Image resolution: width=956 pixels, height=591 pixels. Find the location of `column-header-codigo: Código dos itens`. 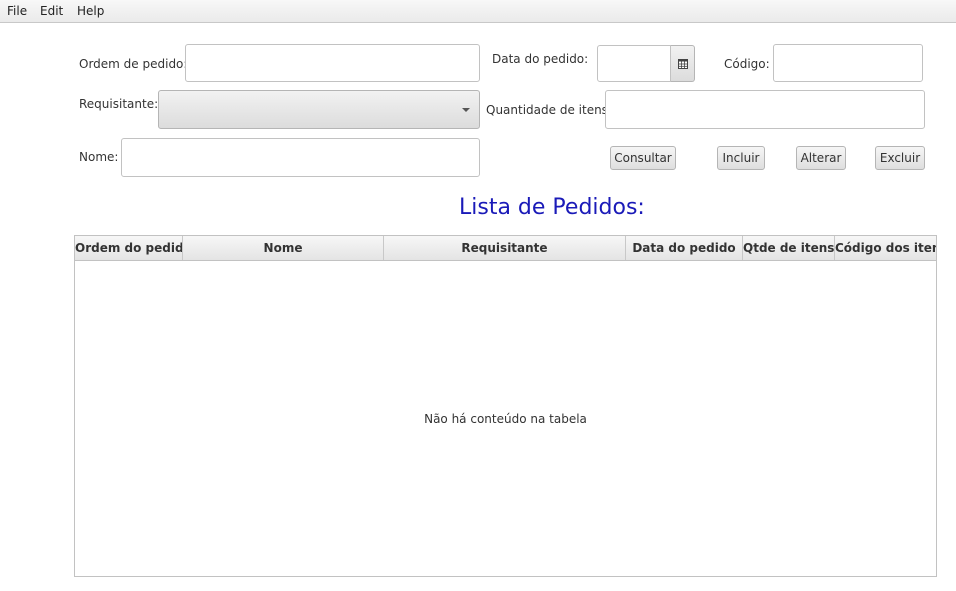

column-header-codigo: Código dos itens is located at coordinates (885, 248).